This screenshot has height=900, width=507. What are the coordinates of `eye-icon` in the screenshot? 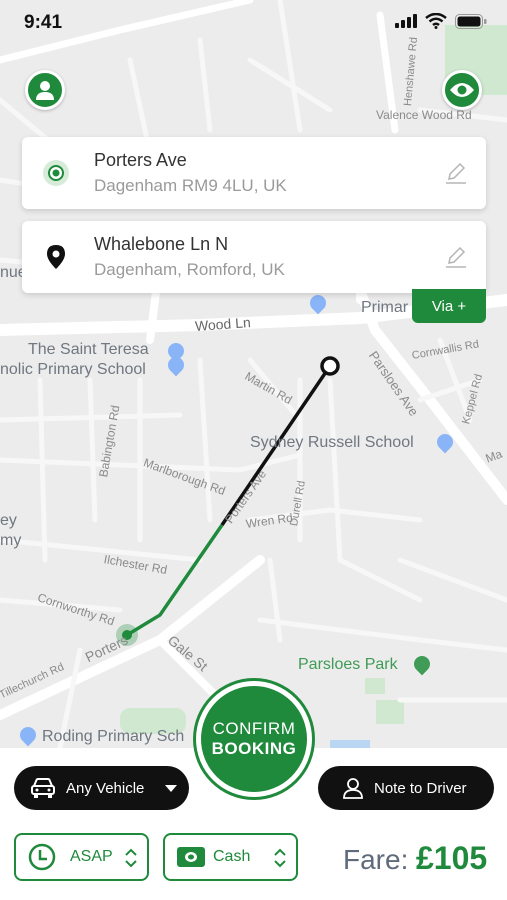 It's located at (462, 90).